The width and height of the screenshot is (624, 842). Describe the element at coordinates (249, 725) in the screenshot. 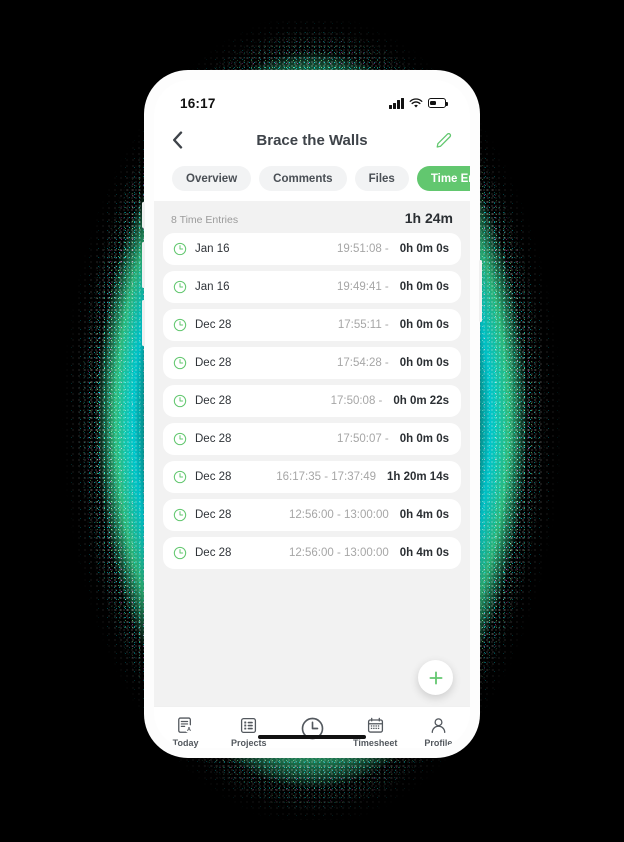

I see `list-icon` at that location.